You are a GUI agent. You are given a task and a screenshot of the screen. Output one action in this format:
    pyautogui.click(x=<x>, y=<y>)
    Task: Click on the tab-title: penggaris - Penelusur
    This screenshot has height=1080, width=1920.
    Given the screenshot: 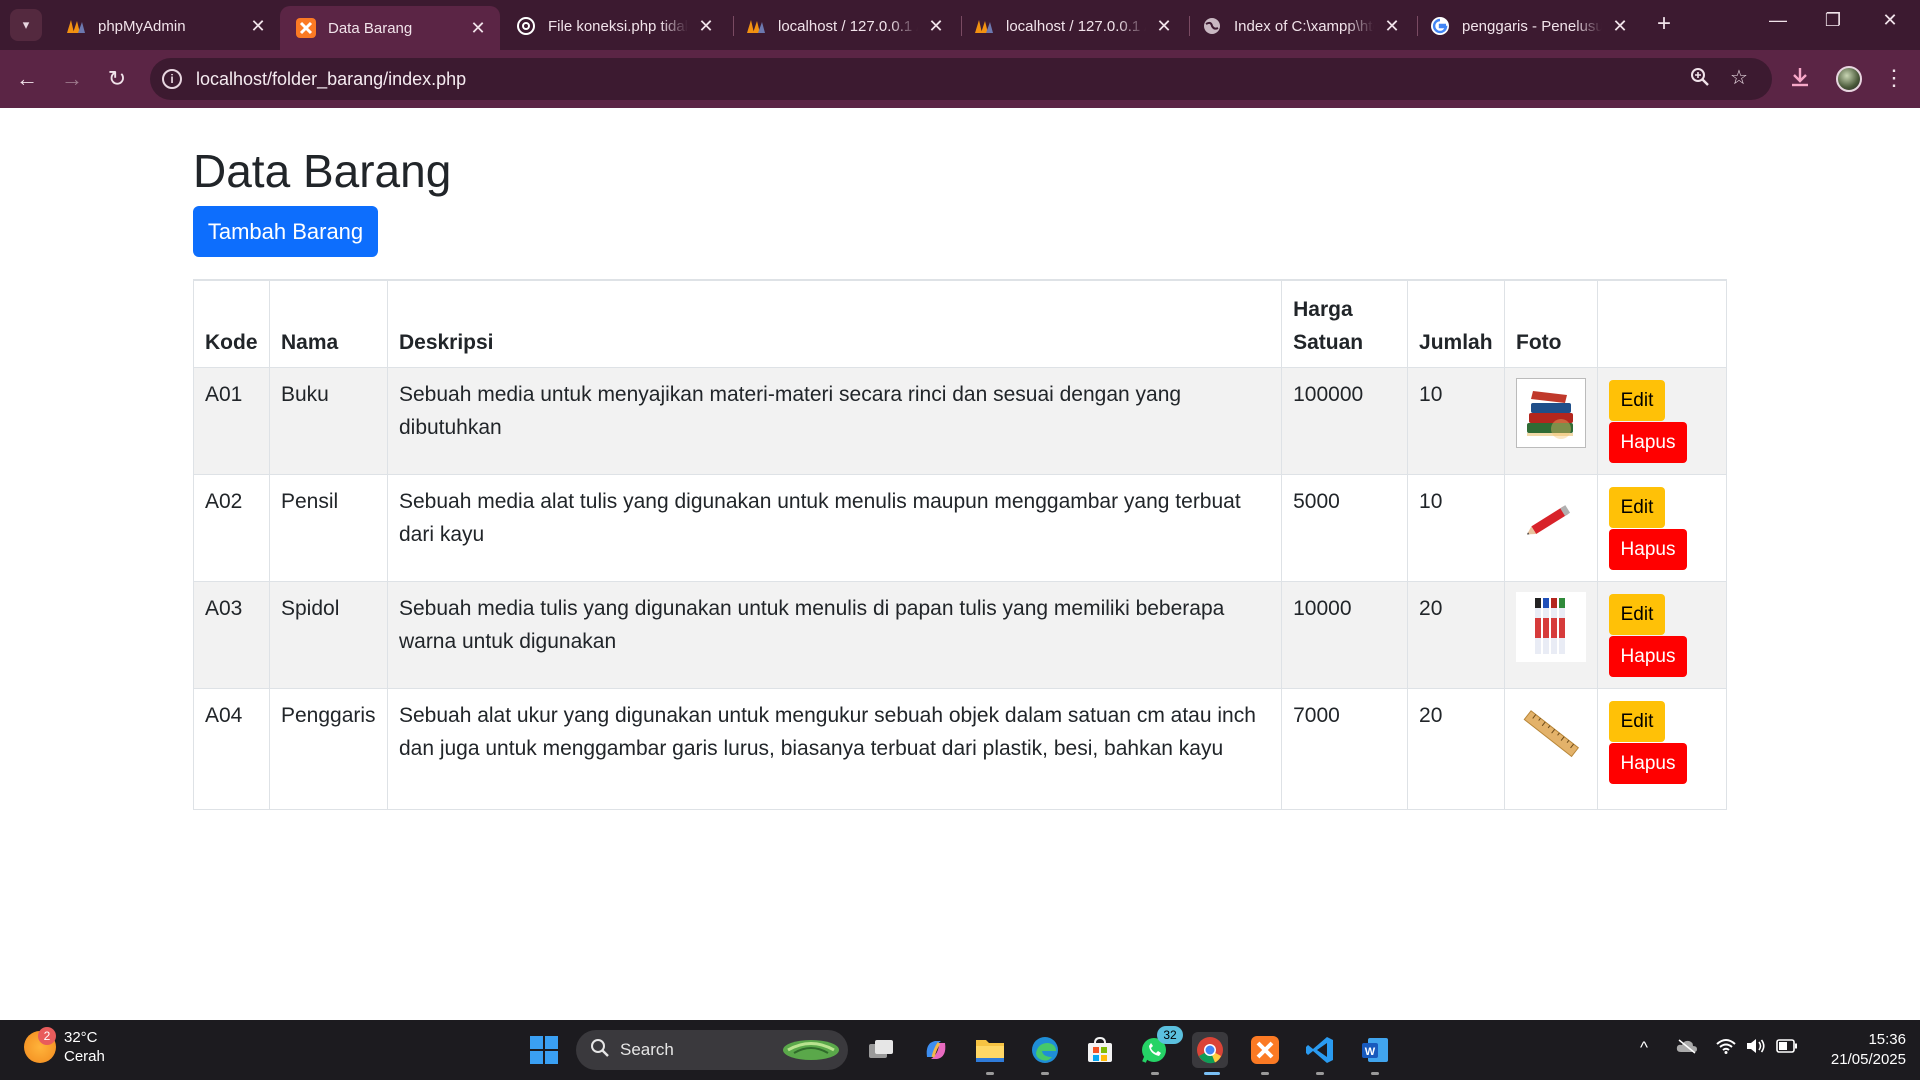 What is the action you would take?
    pyautogui.click(x=1532, y=26)
    